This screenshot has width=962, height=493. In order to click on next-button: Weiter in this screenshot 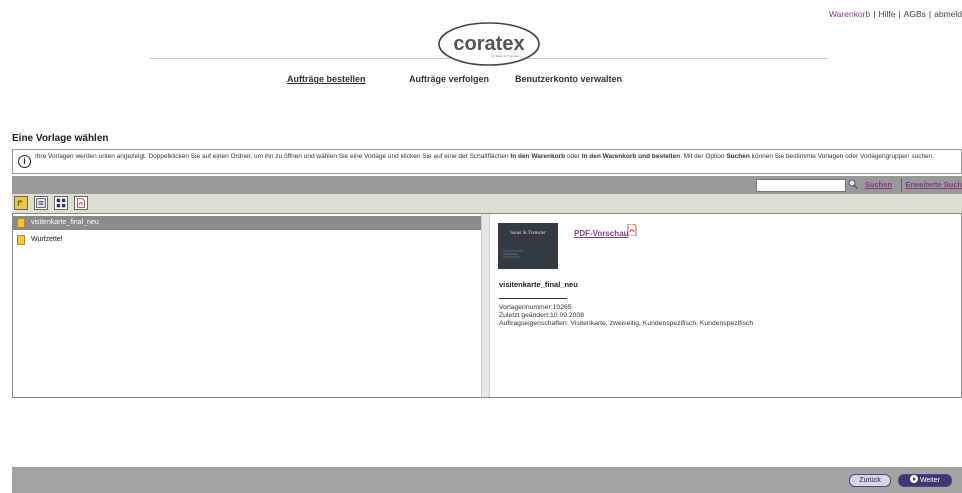, I will do `click(925, 480)`.